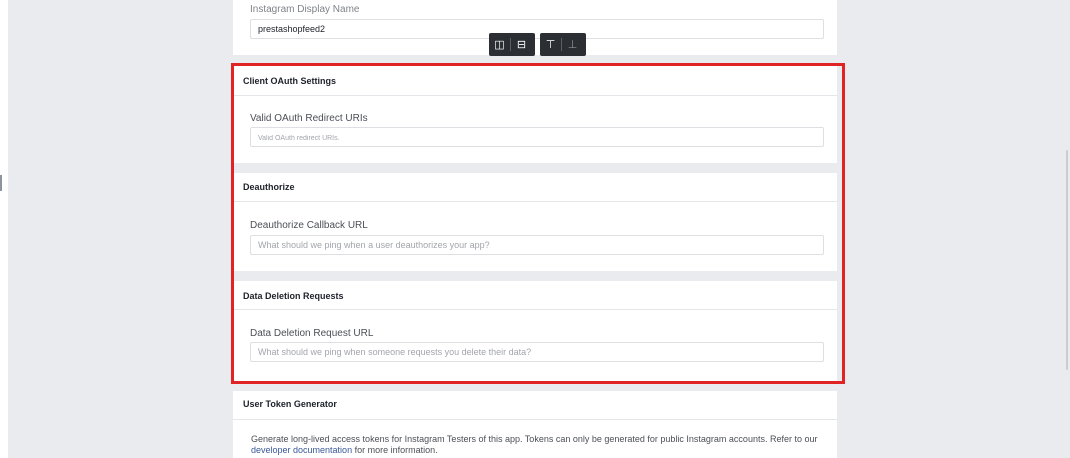 The image size is (1070, 458). I want to click on insert-row-icon: ⊤, so click(550, 44).